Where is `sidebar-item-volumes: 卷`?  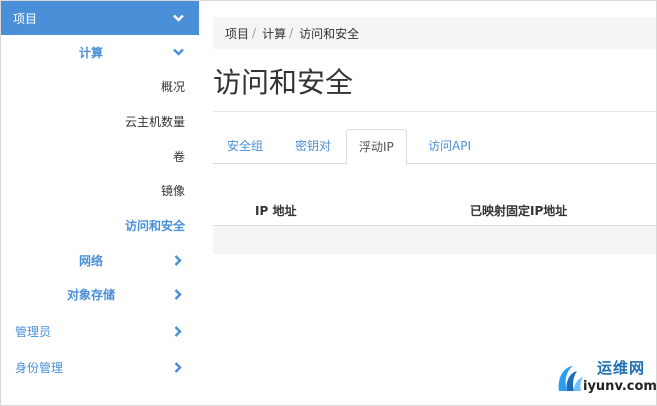 sidebar-item-volumes: 卷 is located at coordinates (100, 156).